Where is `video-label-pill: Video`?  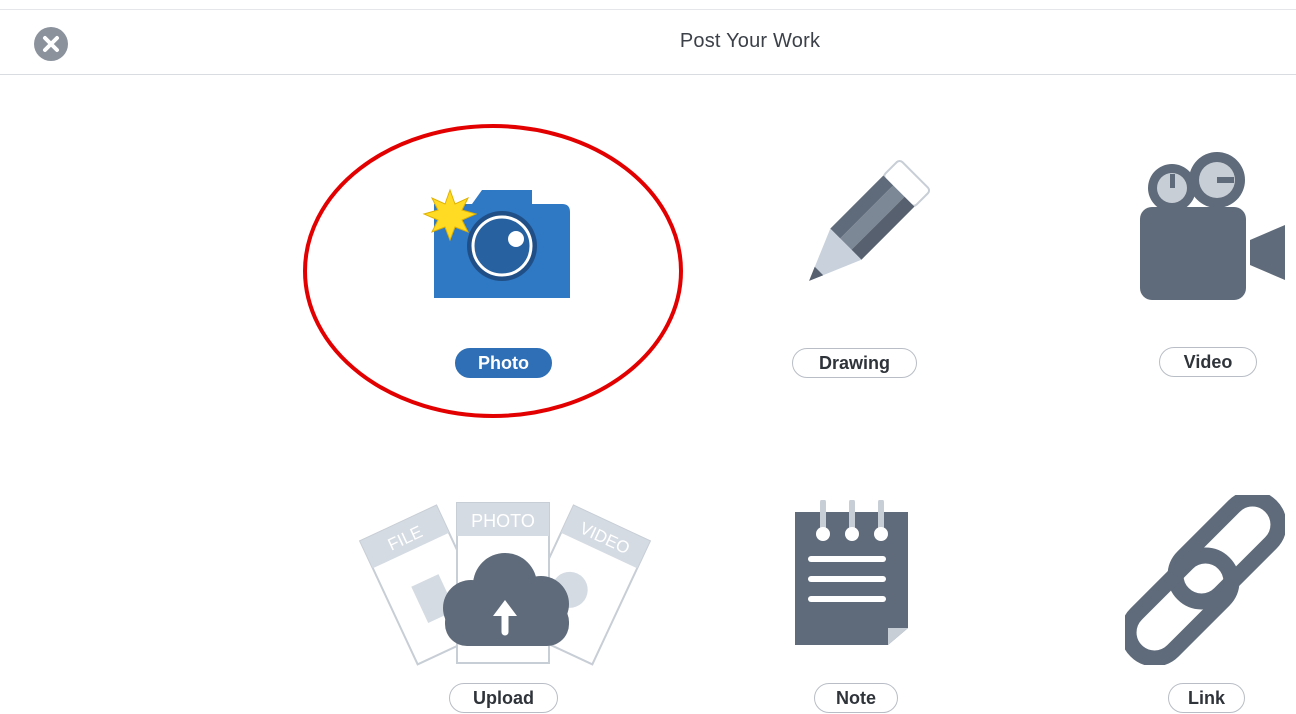 video-label-pill: Video is located at coordinates (1208, 362).